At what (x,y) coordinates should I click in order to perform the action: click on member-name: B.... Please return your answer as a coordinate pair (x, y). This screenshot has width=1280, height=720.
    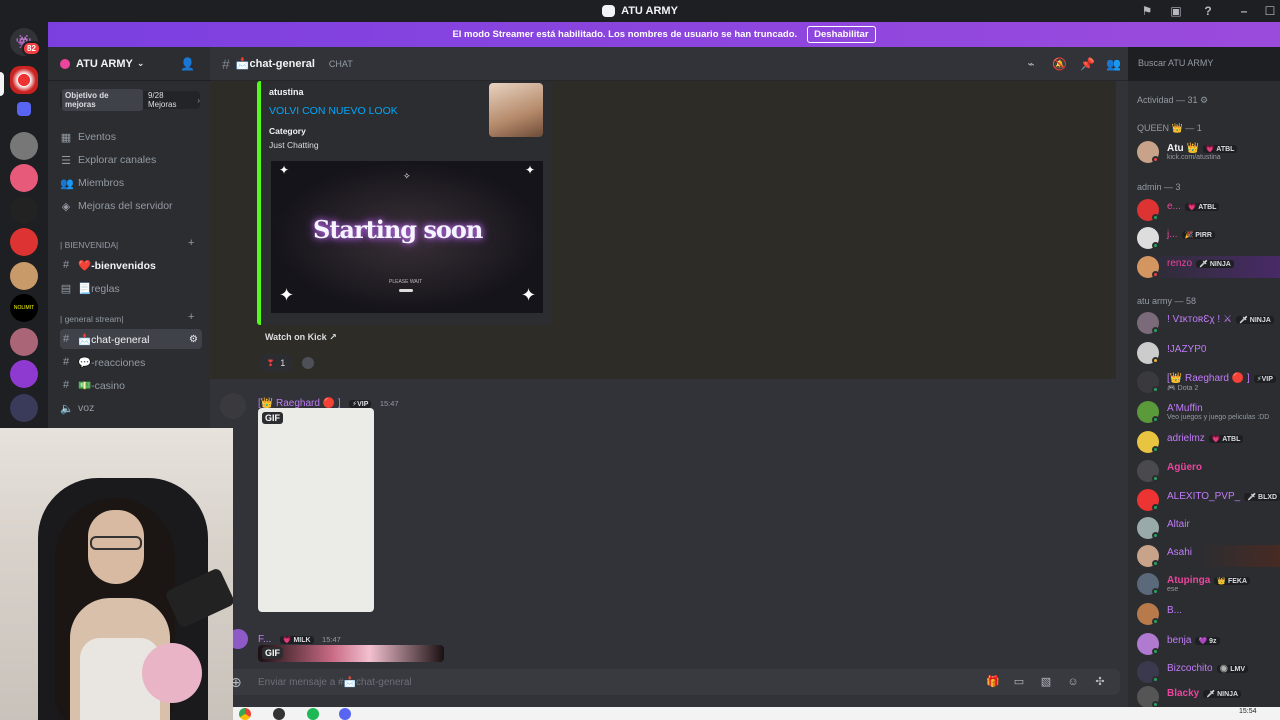
    Looking at the image, I should click on (1175, 610).